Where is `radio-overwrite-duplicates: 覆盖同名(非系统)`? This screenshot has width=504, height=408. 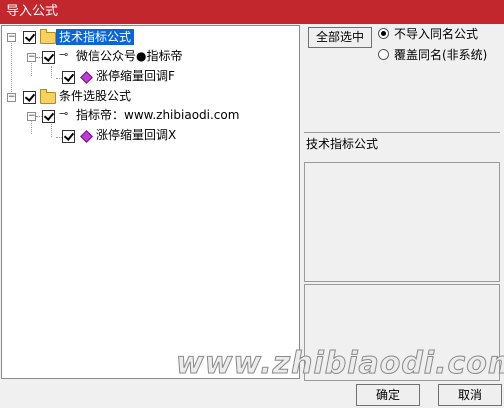
radio-overwrite-duplicates: 覆盖同名(非系统) is located at coordinates (440, 55).